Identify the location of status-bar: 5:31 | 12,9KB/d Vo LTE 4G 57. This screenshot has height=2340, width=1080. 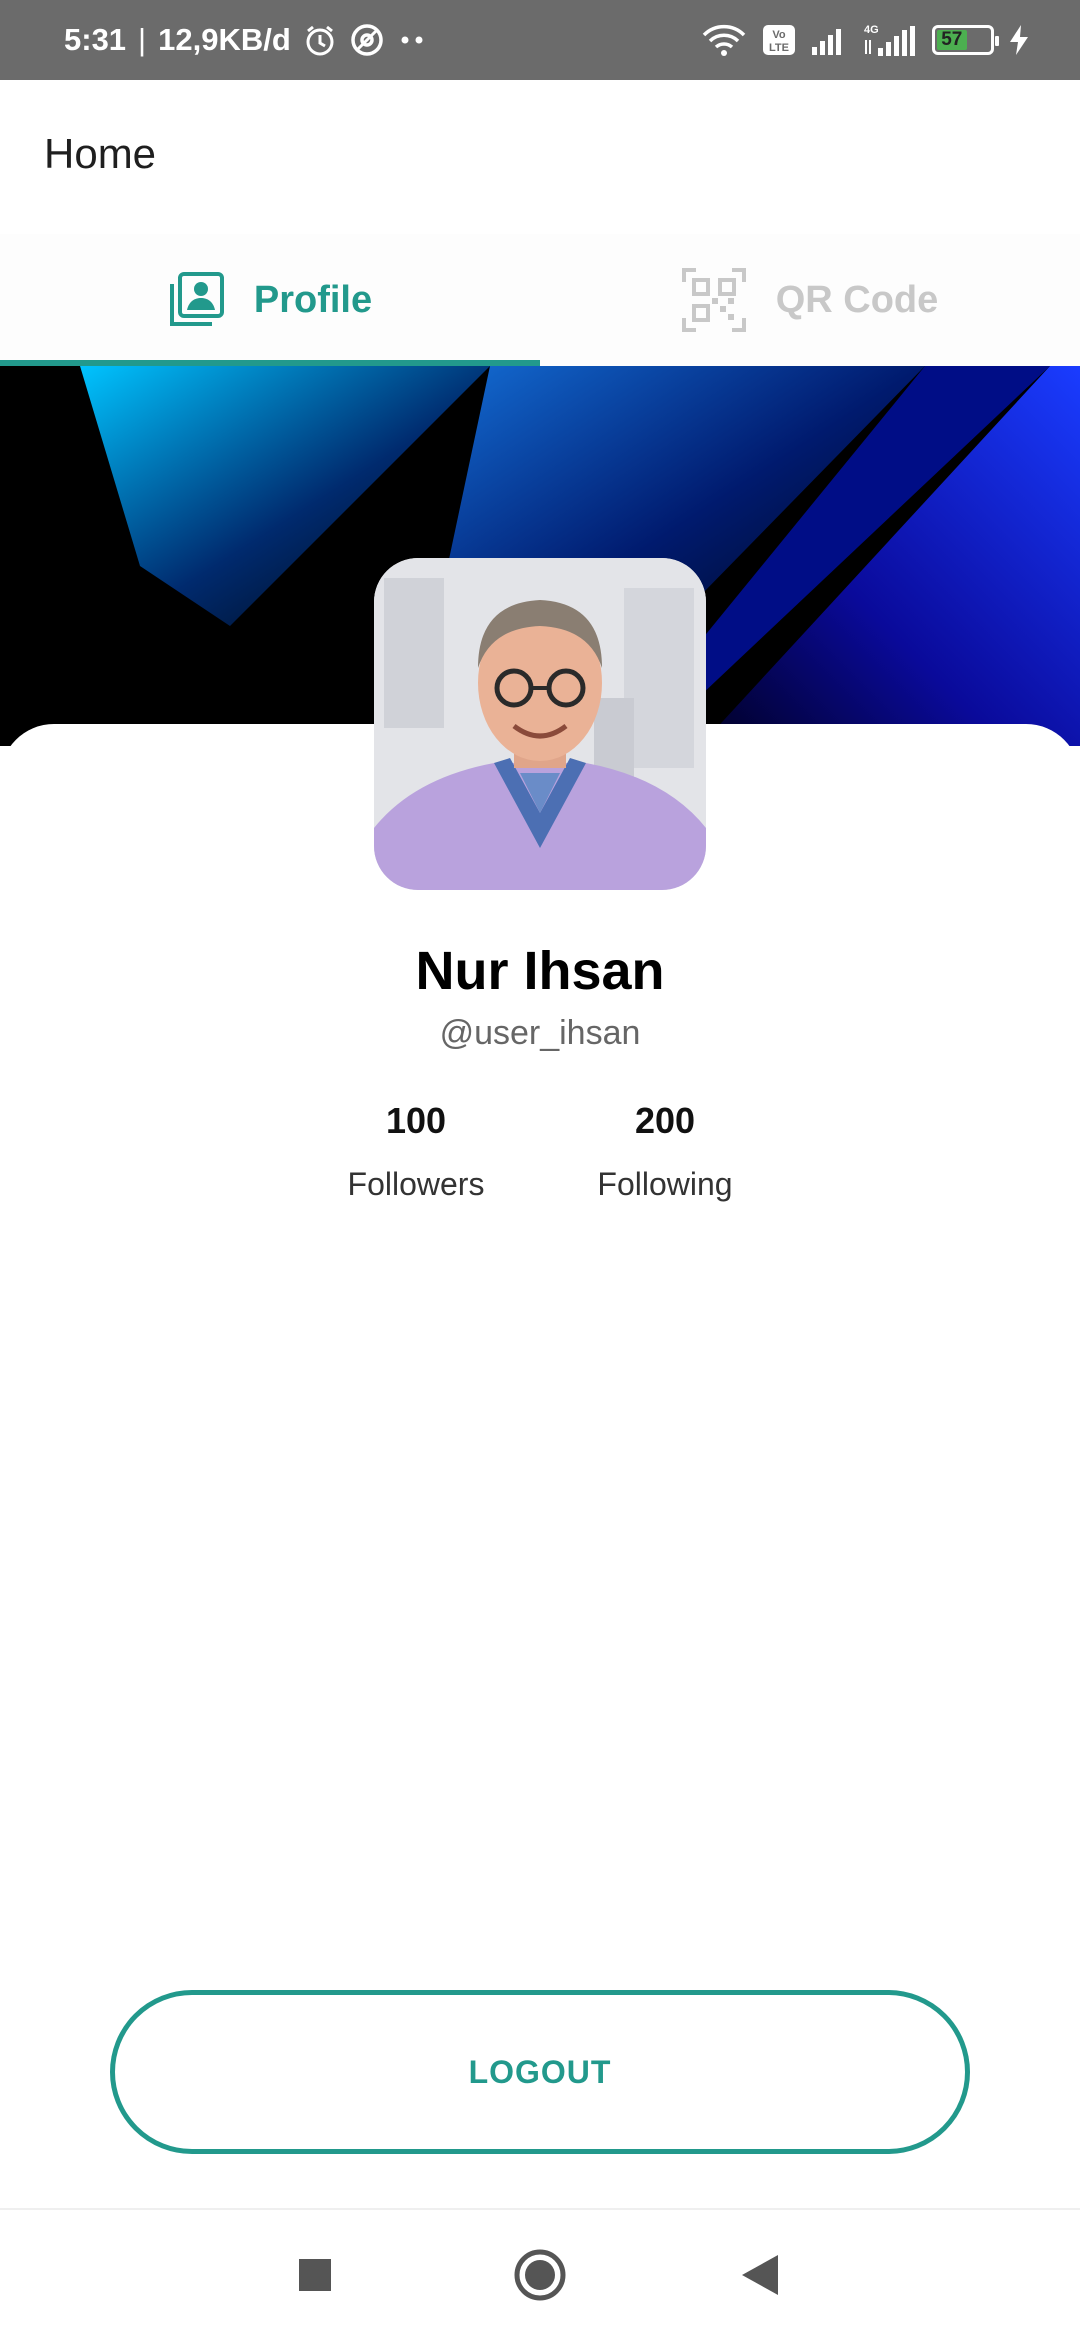
(540, 40).